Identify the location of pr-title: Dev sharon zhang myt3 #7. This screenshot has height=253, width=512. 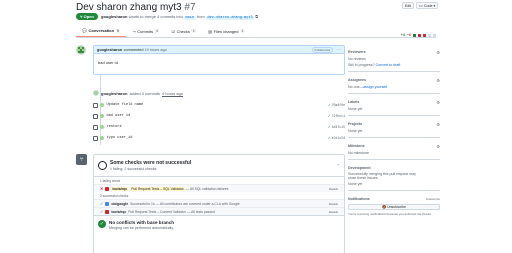
(136, 7).